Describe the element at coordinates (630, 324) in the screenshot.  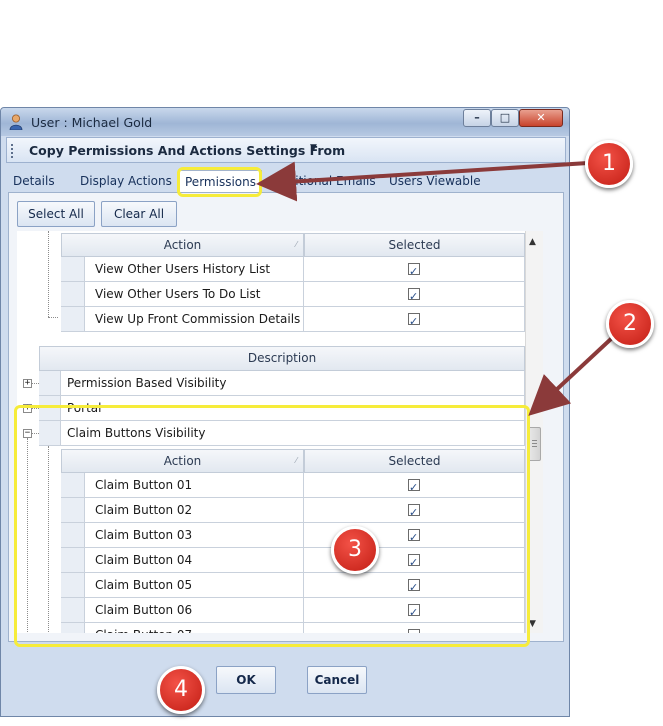
I see `annotation-badge-2: 2` at that location.